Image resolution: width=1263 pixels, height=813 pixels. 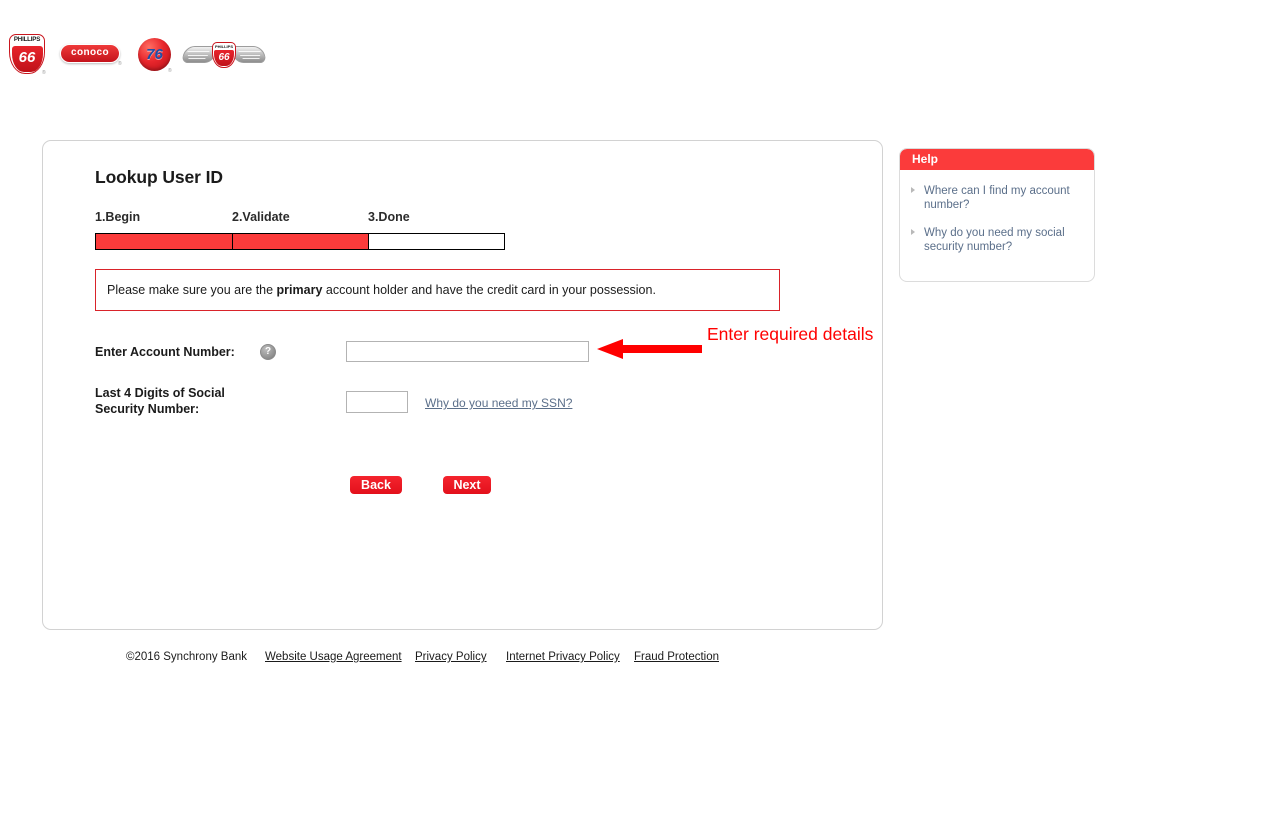 I want to click on wings-66-logo: PHILLIPS 66, so click(x=224, y=56).